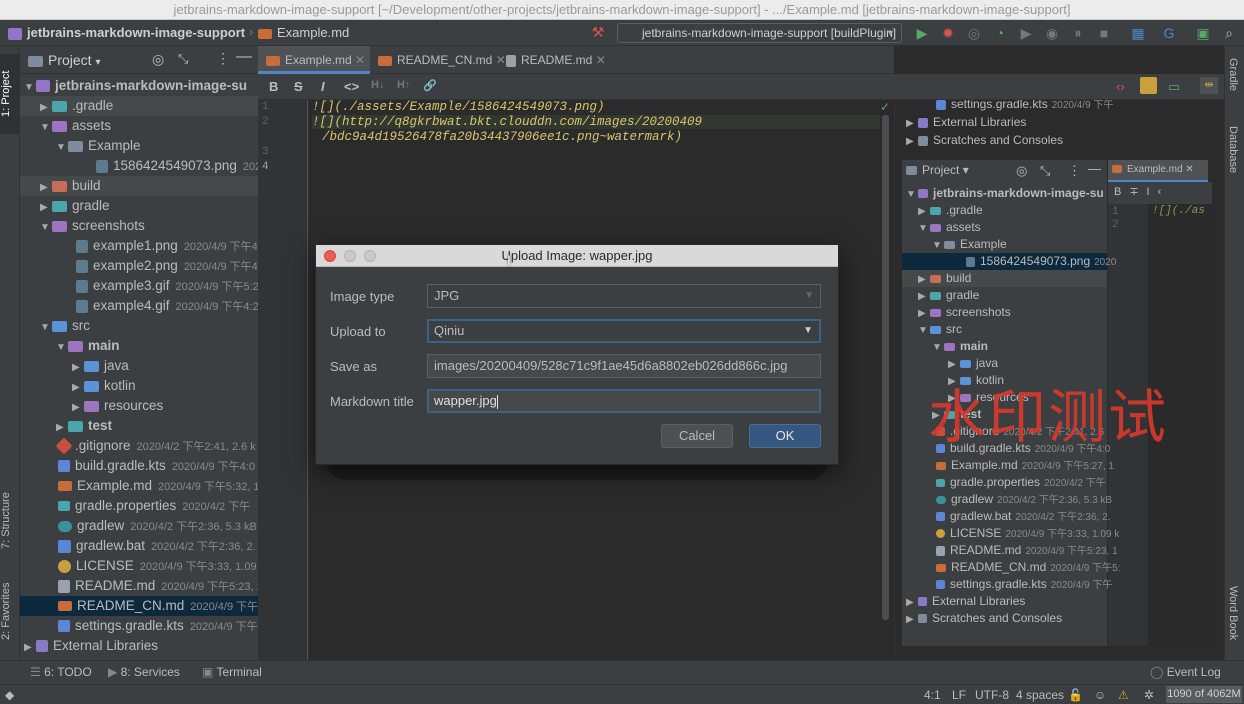 The height and width of the screenshot is (704, 1244). Describe the element at coordinates (1104, 33) in the screenshot. I see `stop-icon: ■` at that location.